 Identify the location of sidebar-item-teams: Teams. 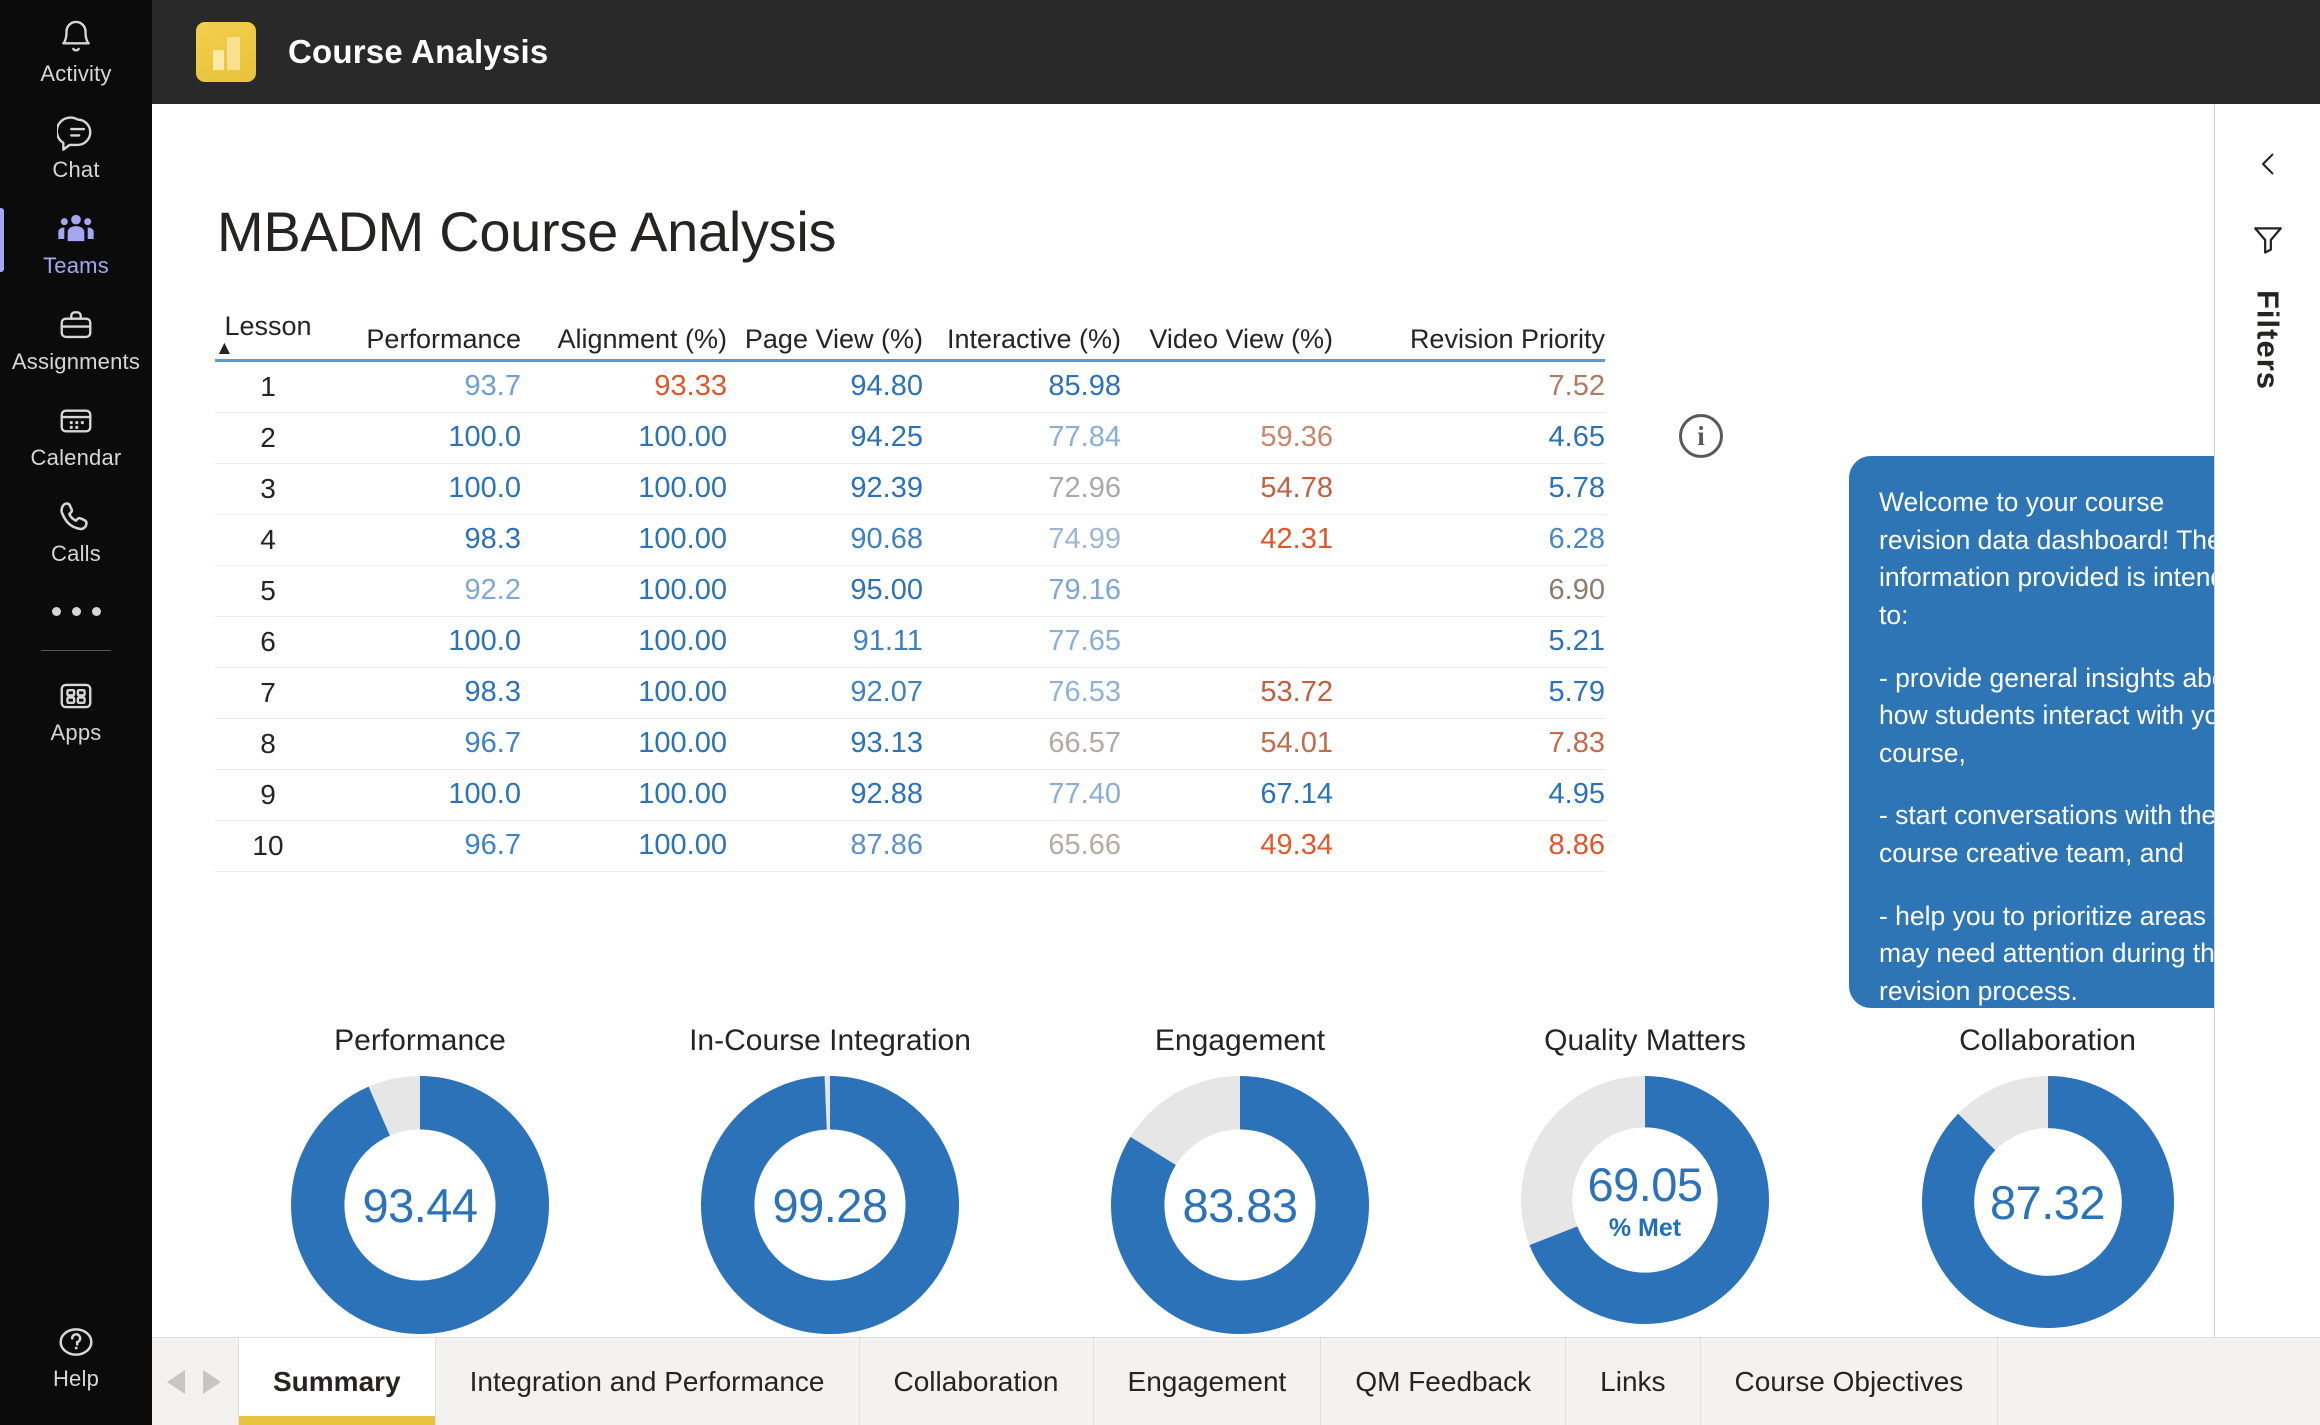
(76, 240).